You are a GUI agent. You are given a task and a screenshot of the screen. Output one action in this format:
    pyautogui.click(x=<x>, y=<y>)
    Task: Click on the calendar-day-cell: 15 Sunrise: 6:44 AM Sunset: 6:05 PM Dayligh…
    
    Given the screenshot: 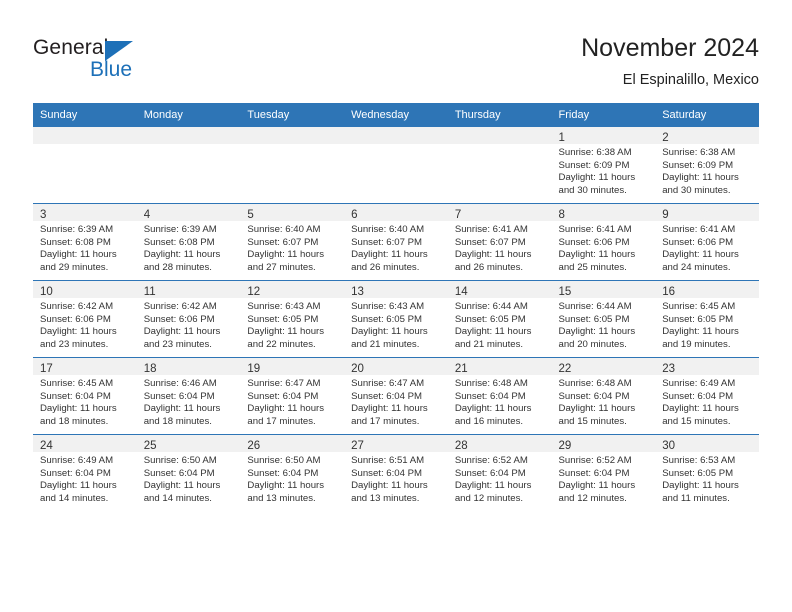 What is the action you would take?
    pyautogui.click(x=603, y=319)
    